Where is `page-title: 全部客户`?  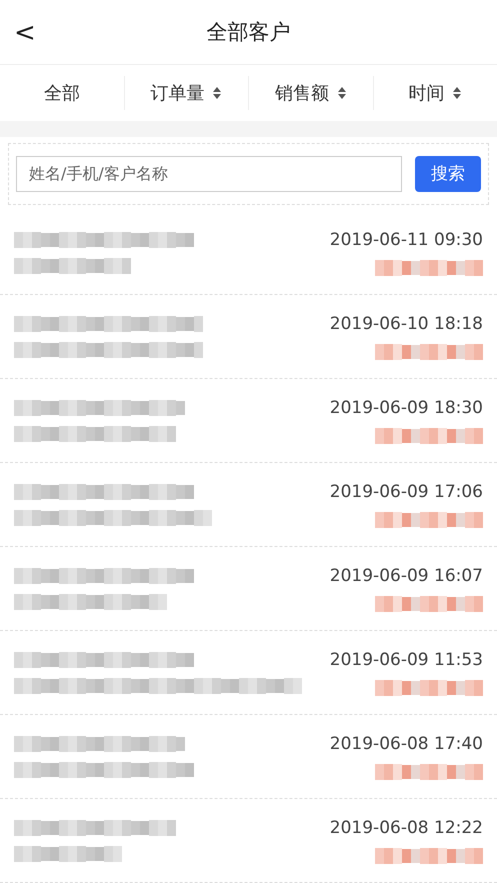
page-title: 全部客户 is located at coordinates (248, 32).